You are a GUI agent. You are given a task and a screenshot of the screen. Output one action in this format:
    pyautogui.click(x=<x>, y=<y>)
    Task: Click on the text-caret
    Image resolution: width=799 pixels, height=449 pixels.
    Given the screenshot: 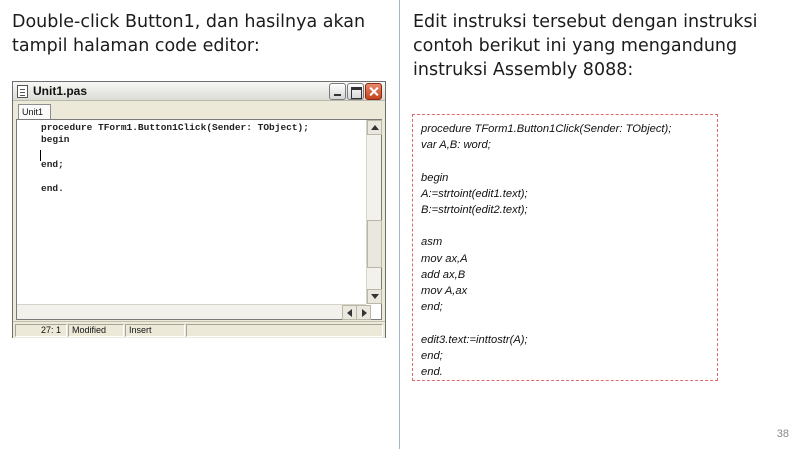 What is the action you would take?
    pyautogui.click(x=40, y=155)
    